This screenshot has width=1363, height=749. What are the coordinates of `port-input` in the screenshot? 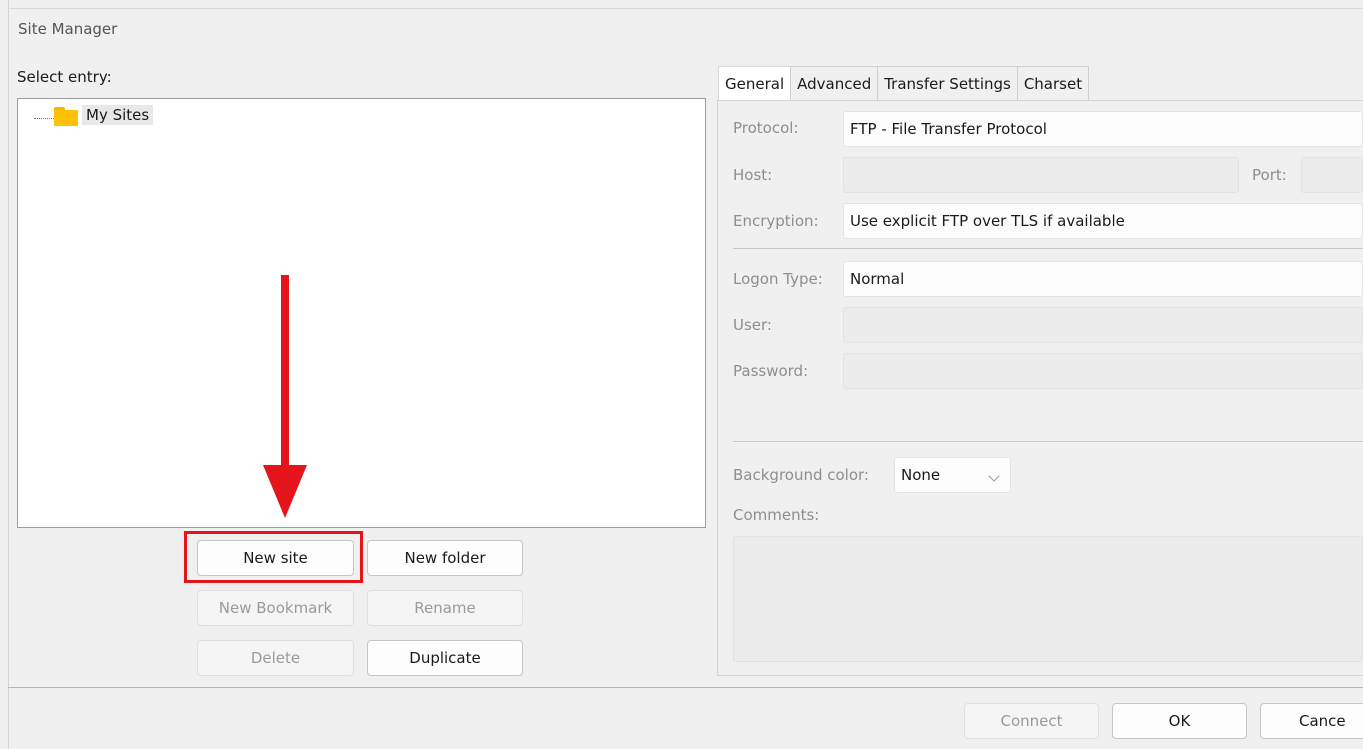 It's located at (1332, 175).